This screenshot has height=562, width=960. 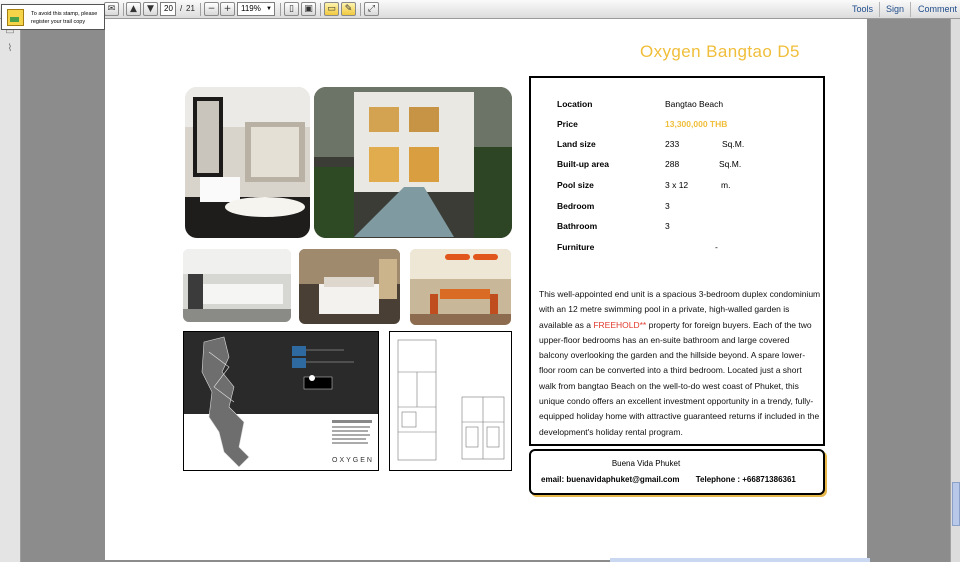 What do you see at coordinates (308, 9) in the screenshot?
I see `fit-width-icon: ▣` at bounding box center [308, 9].